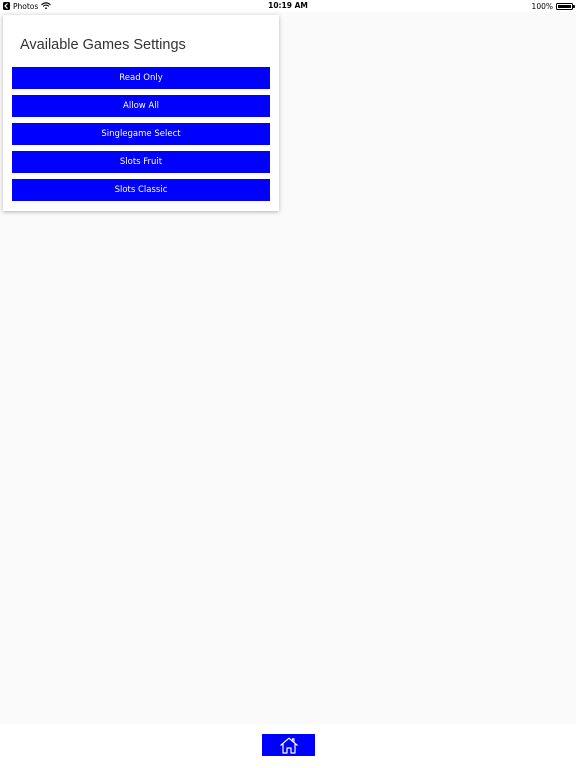 This screenshot has width=576, height=768. Describe the element at coordinates (141, 190) in the screenshot. I see `slots-classic-button: Slots Classic` at that location.